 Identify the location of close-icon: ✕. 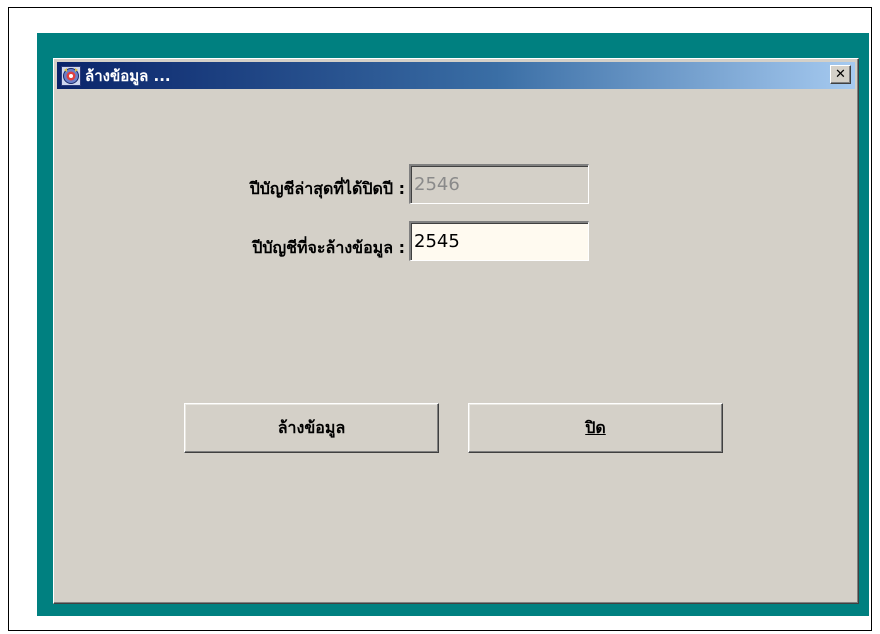
(840, 74).